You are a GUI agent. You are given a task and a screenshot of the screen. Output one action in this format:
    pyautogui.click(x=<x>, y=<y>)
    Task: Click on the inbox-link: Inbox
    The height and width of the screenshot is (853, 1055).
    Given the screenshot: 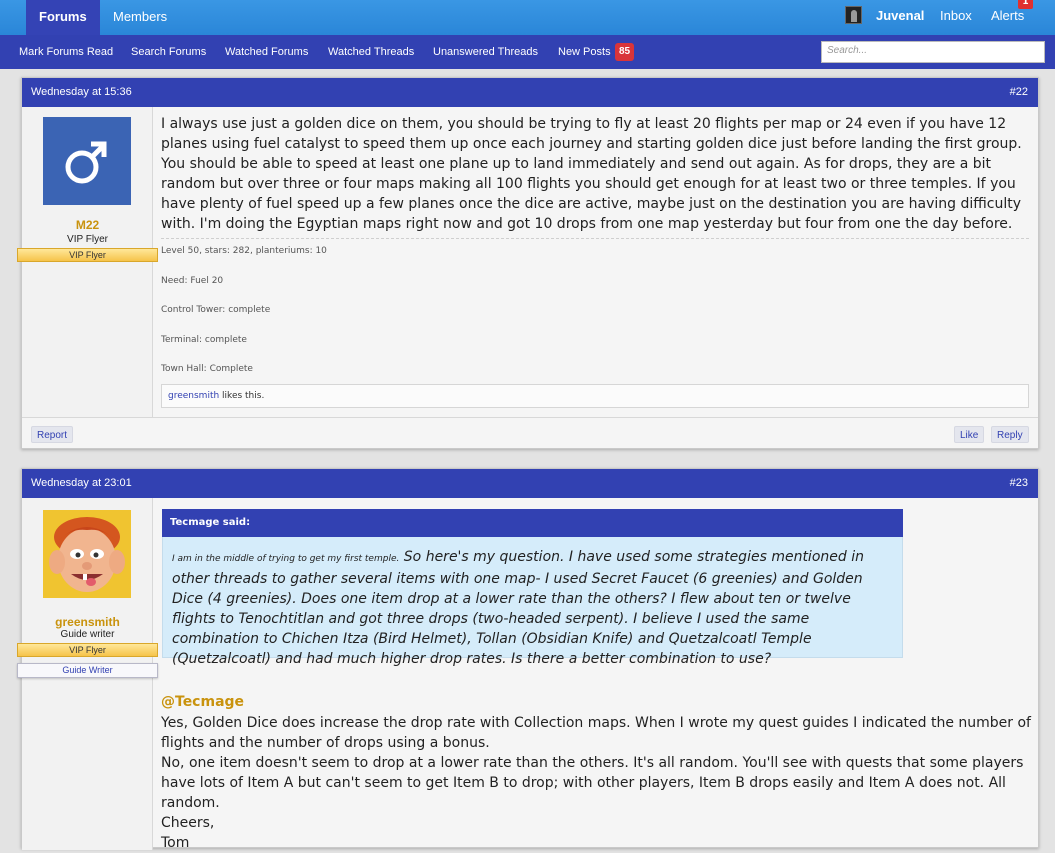 What is the action you would take?
    pyautogui.click(x=956, y=16)
    